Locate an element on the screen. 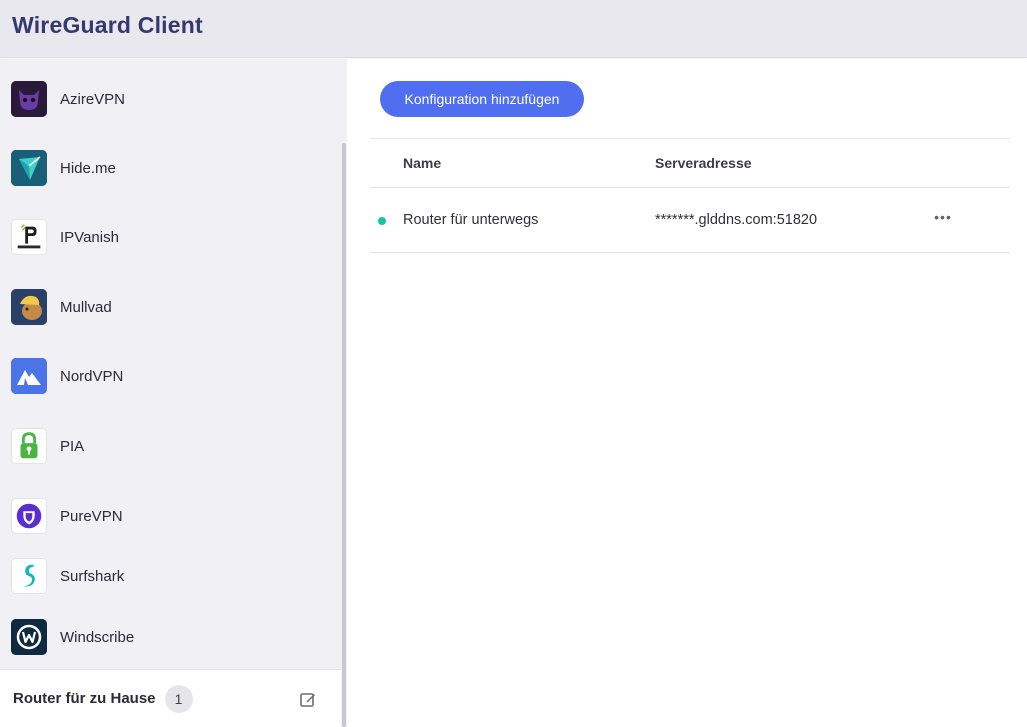 This screenshot has width=1027, height=727. sidebar-item-purevpn: PureVPN is located at coordinates (170, 516).